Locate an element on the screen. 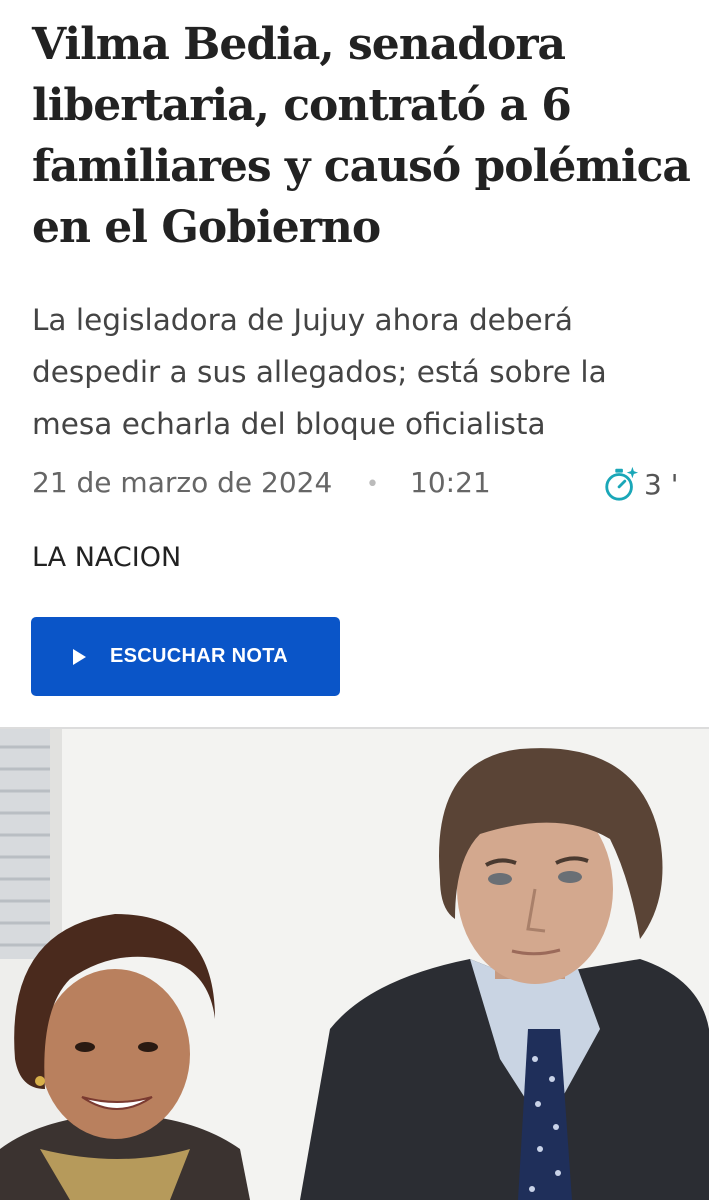 Image resolution: width=709 pixels, height=1200 pixels. play-icon is located at coordinates (79, 656).